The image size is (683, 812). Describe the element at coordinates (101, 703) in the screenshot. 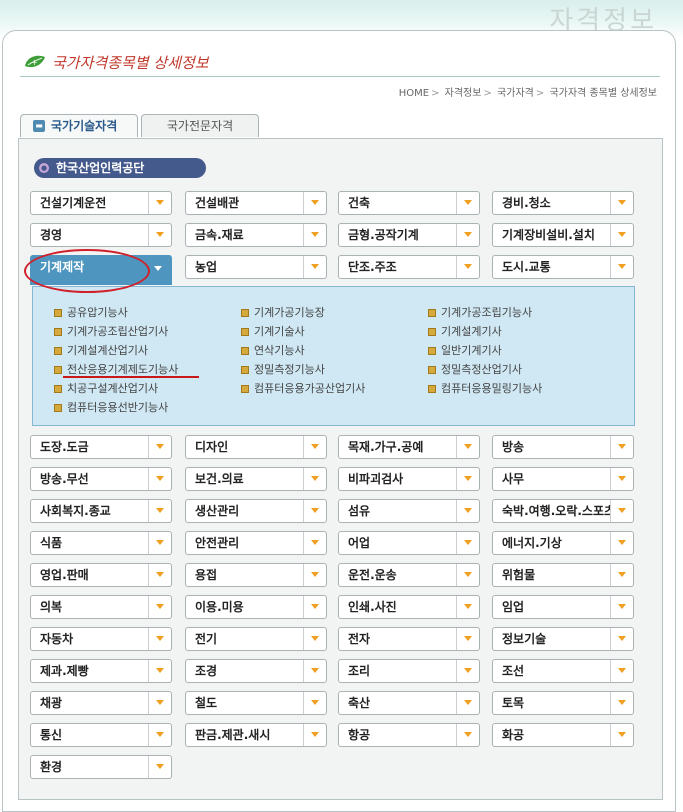

I see `category-dropdown: 채광` at that location.